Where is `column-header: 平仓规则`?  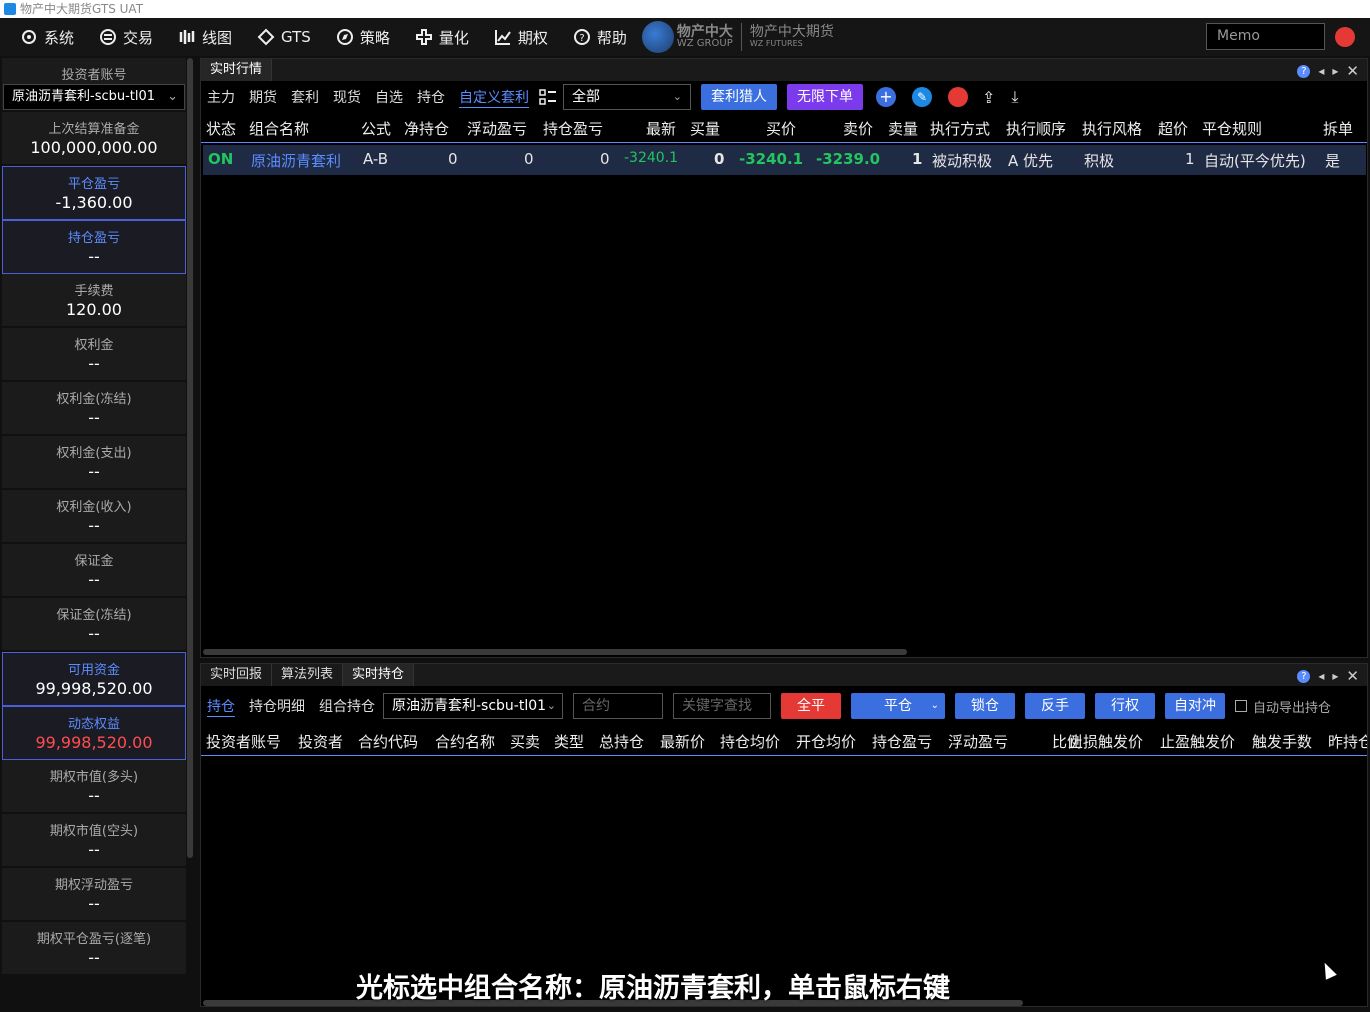
column-header: 平仓规则 is located at coordinates (1232, 128).